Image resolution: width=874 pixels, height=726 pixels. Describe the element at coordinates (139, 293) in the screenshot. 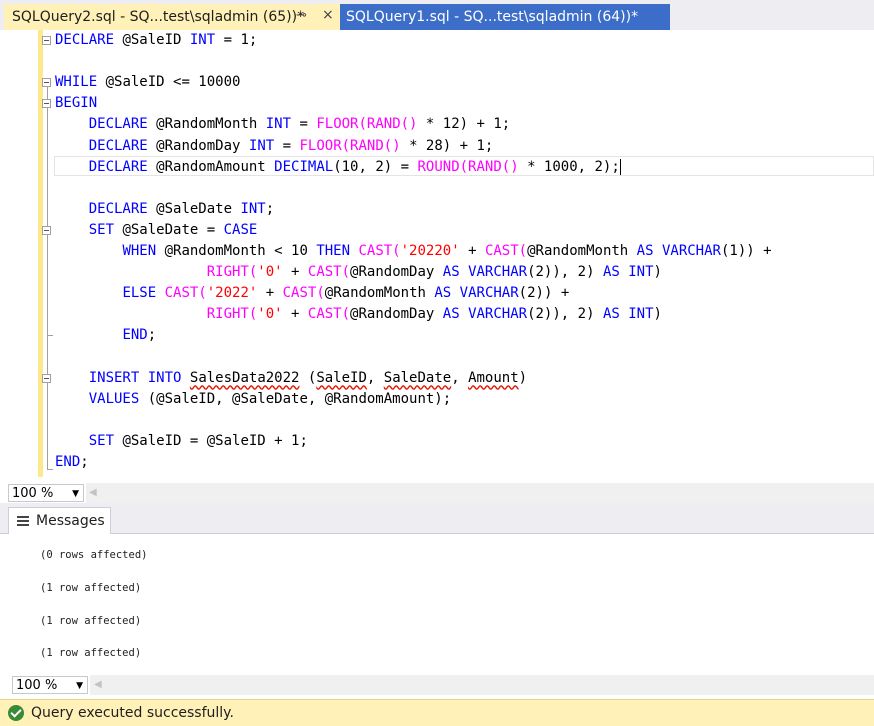

I see `code-token: ELSE` at that location.